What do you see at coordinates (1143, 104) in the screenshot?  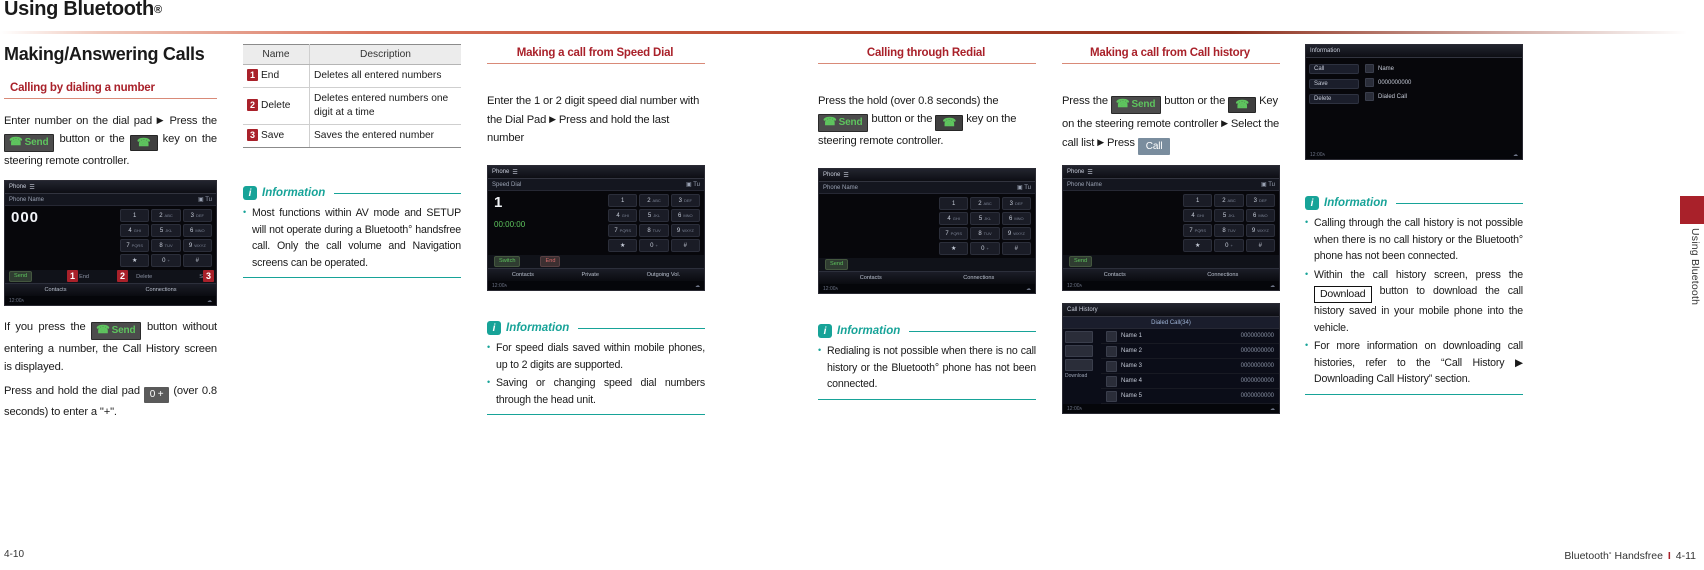 I see `send-chip-label: Send` at bounding box center [1143, 104].